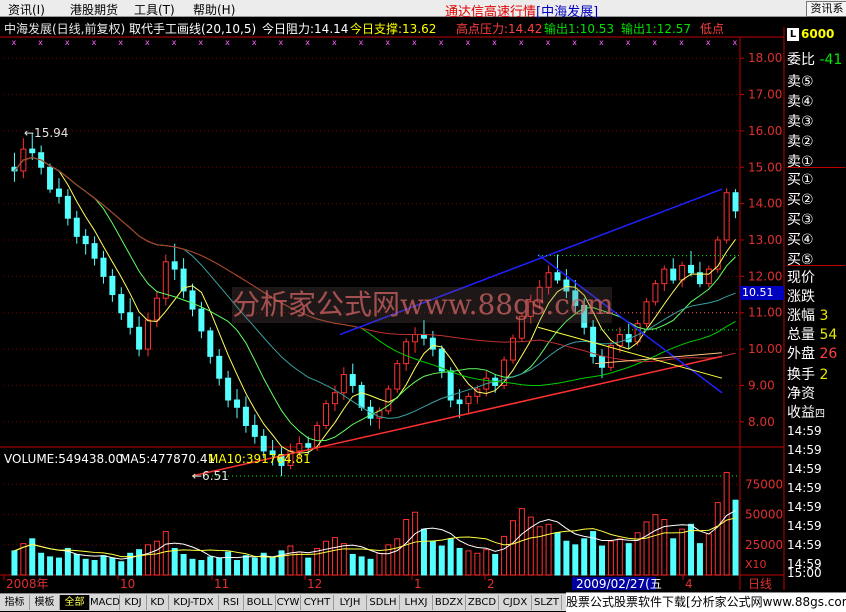 Image resolution: width=846 pixels, height=612 pixels. I want to click on high-pressure-label: 高点压力:14.42, so click(499, 29).